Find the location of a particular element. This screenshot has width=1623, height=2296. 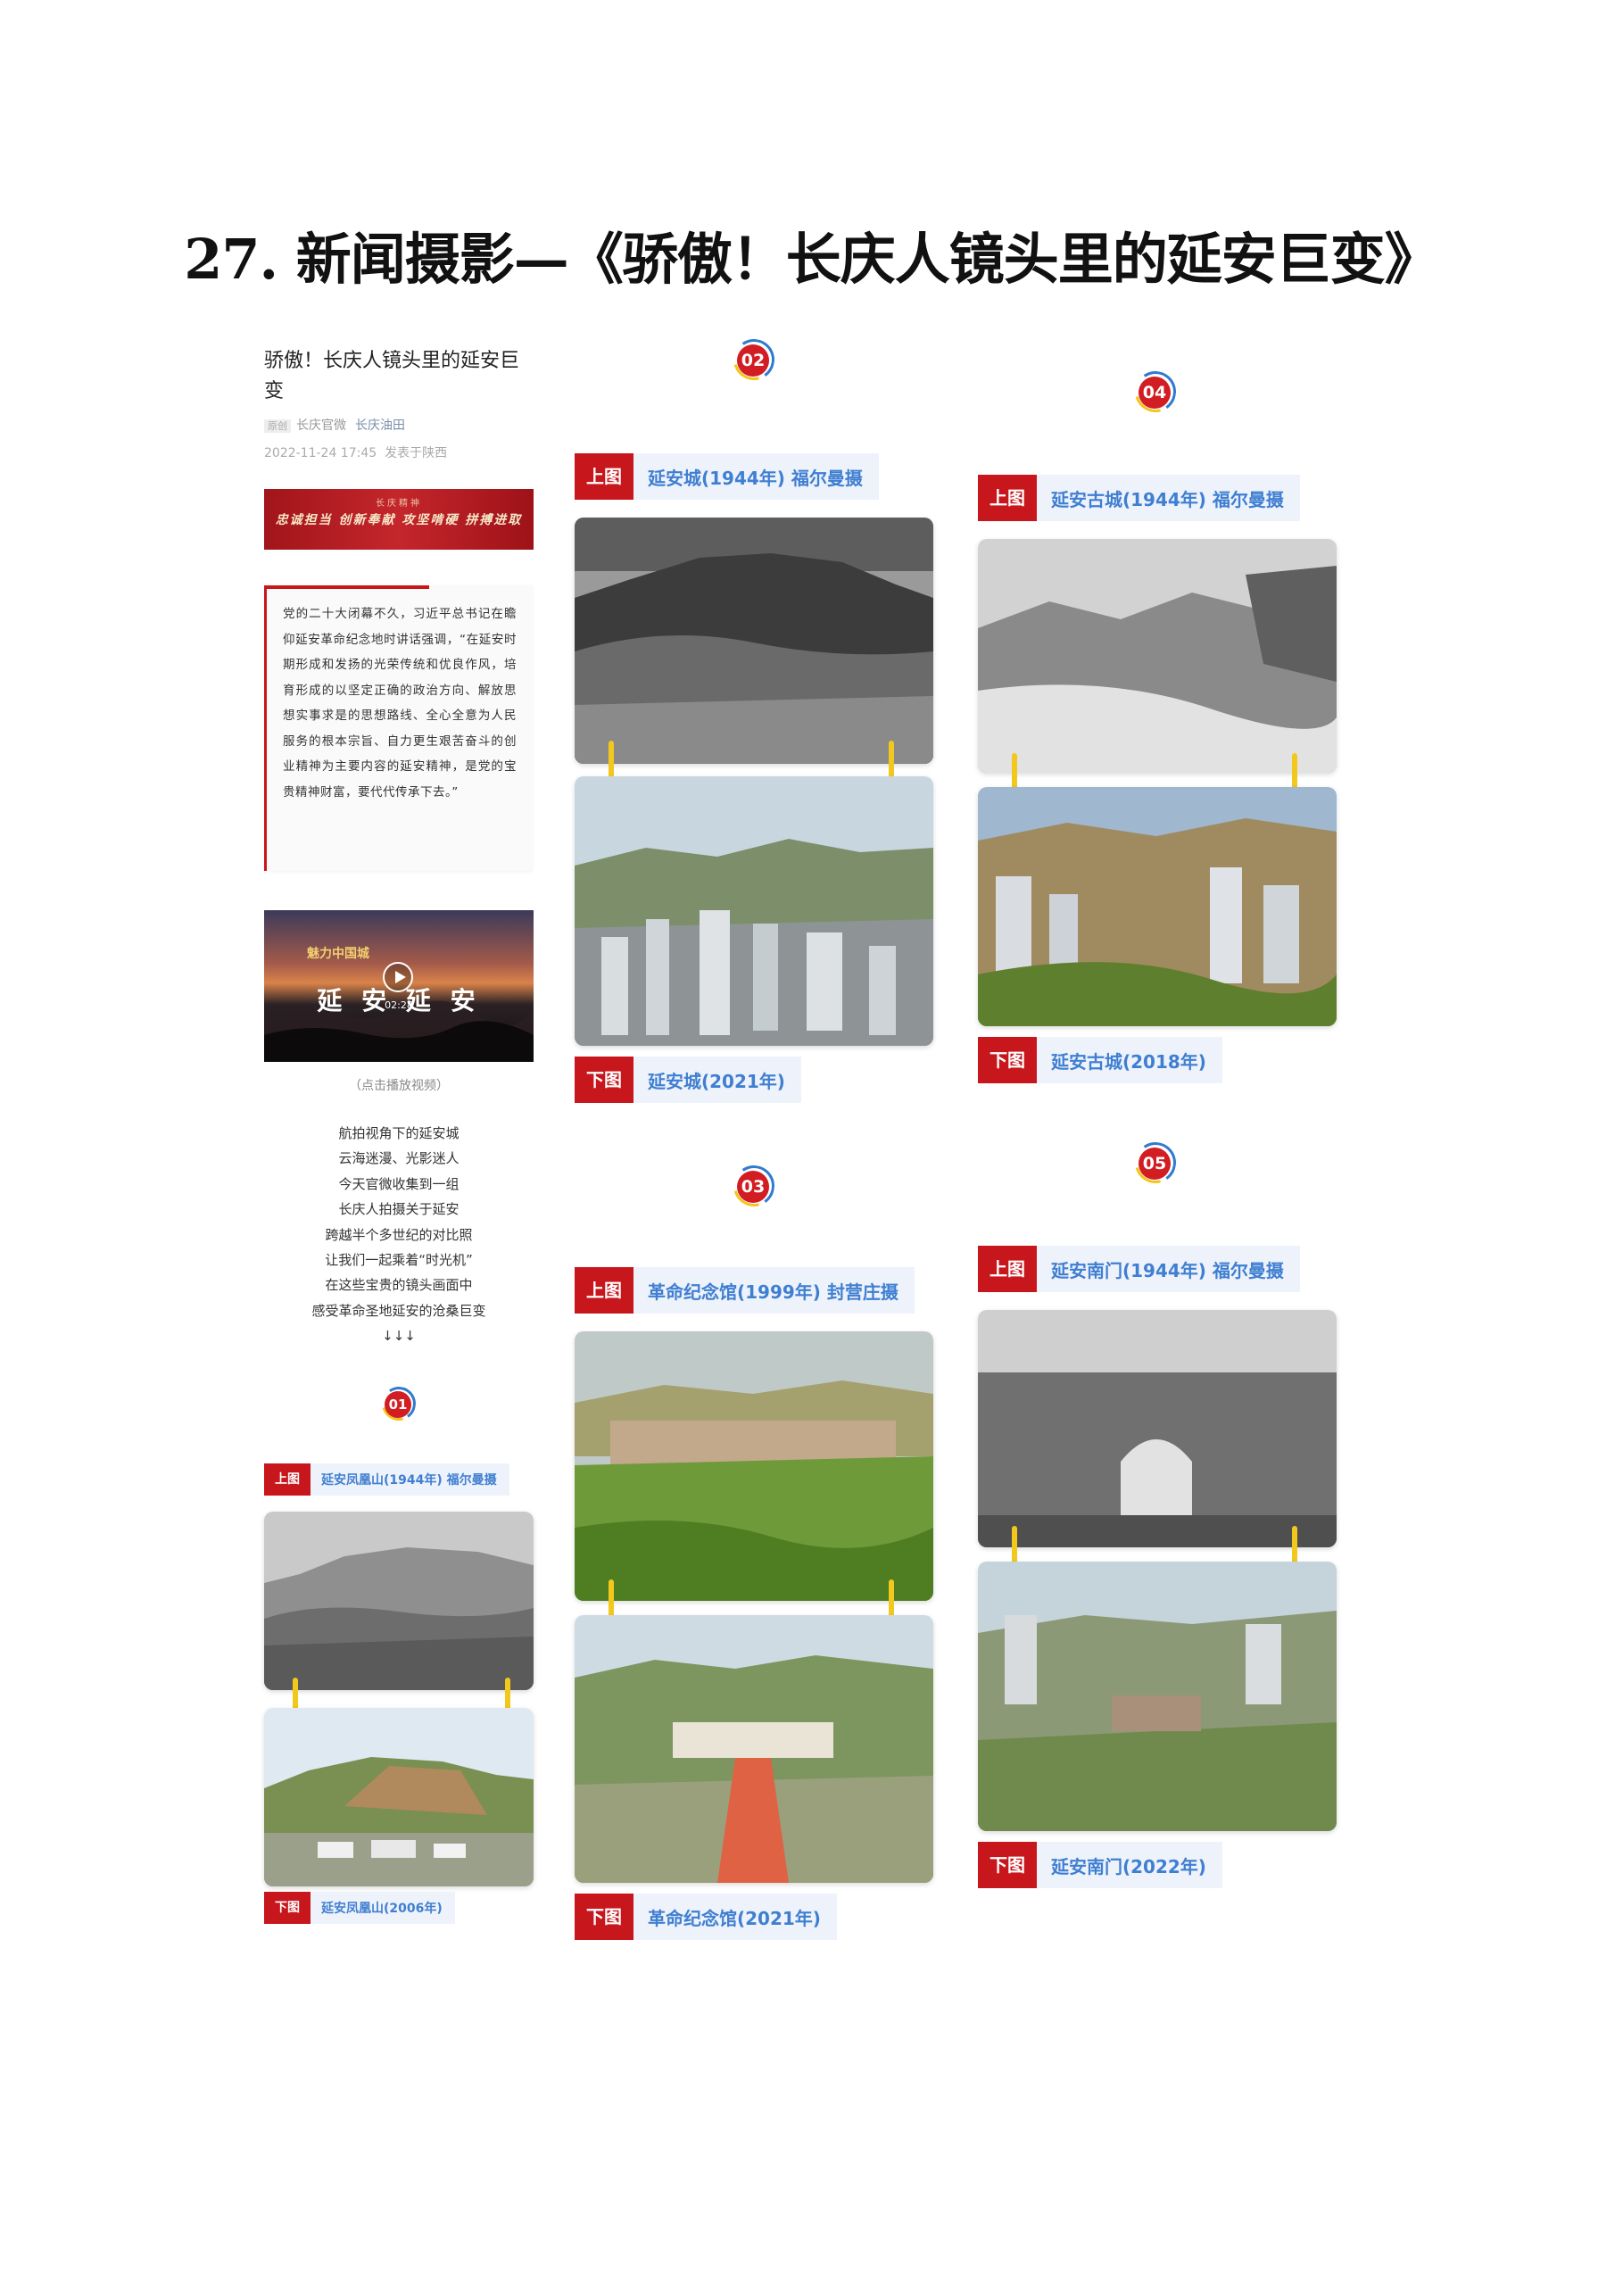

section-number: 04 is located at coordinates (1155, 393).